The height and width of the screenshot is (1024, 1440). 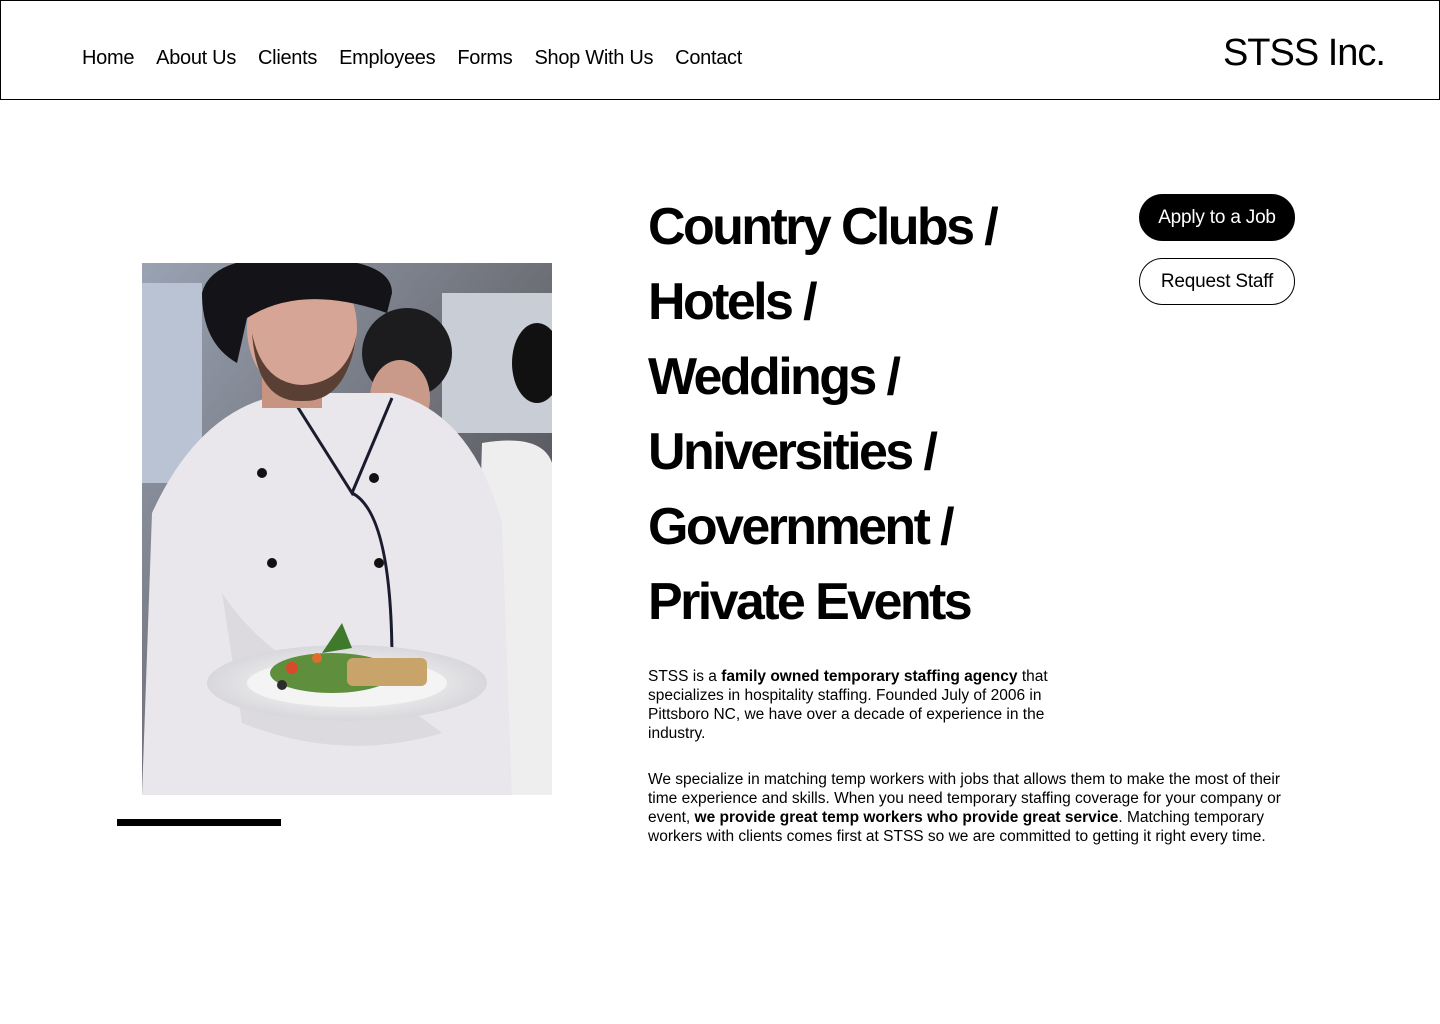 What do you see at coordinates (733, 302) in the screenshot?
I see `headline-line: Hotels /` at bounding box center [733, 302].